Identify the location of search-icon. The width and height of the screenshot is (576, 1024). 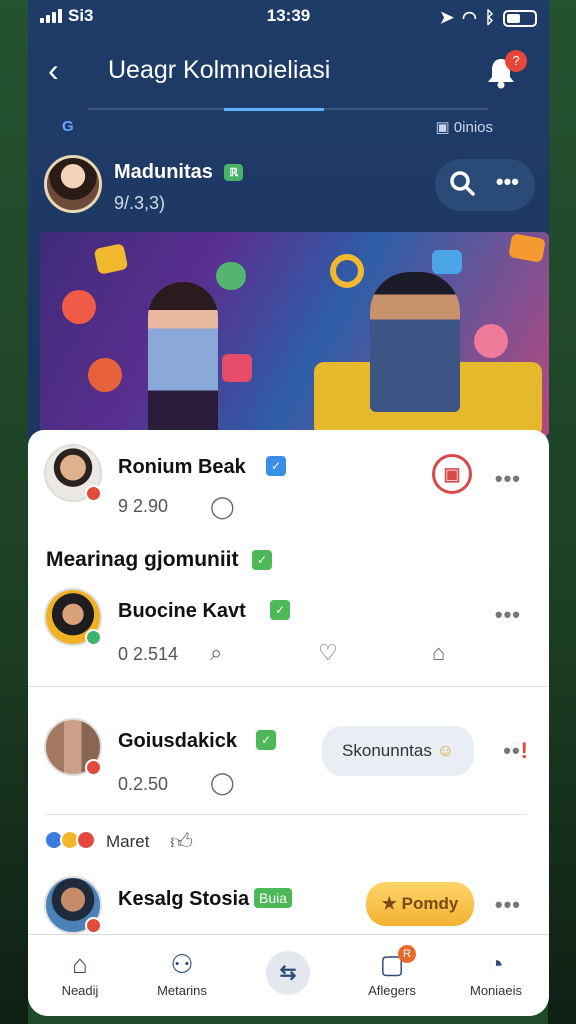
(462, 186).